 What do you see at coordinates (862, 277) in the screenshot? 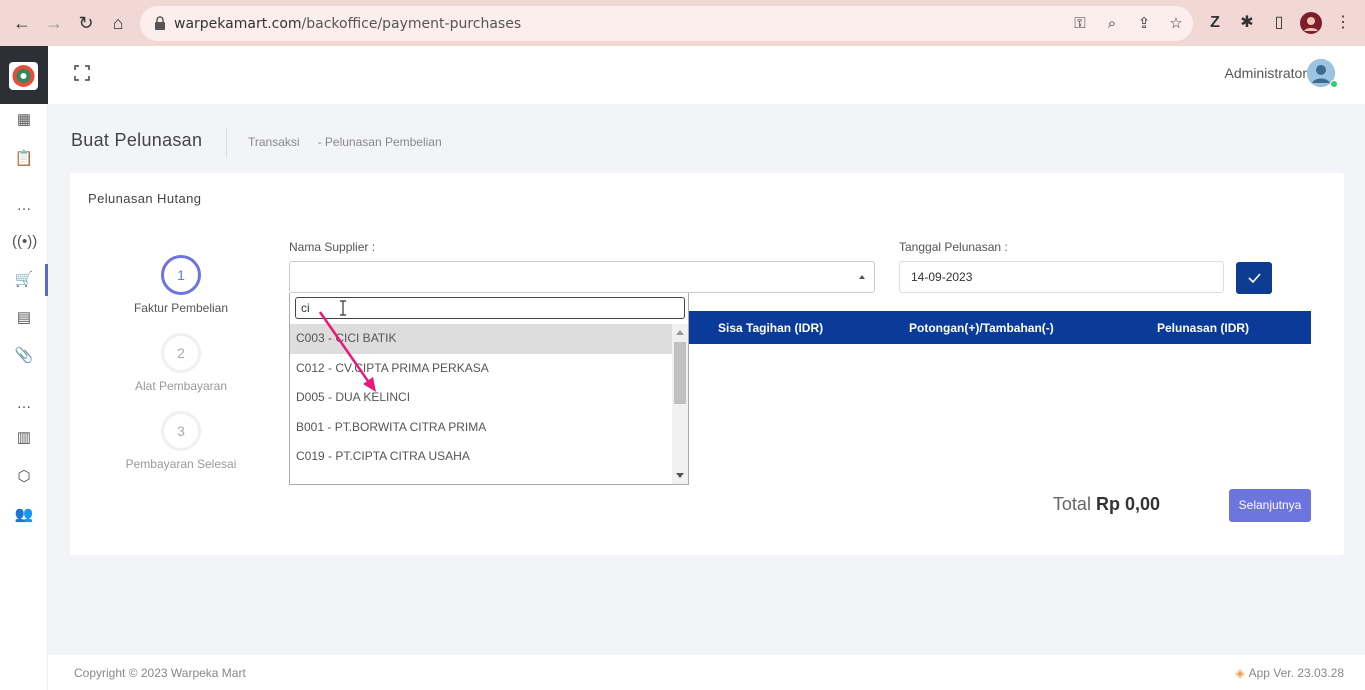
I see `caret-up-icon` at bounding box center [862, 277].